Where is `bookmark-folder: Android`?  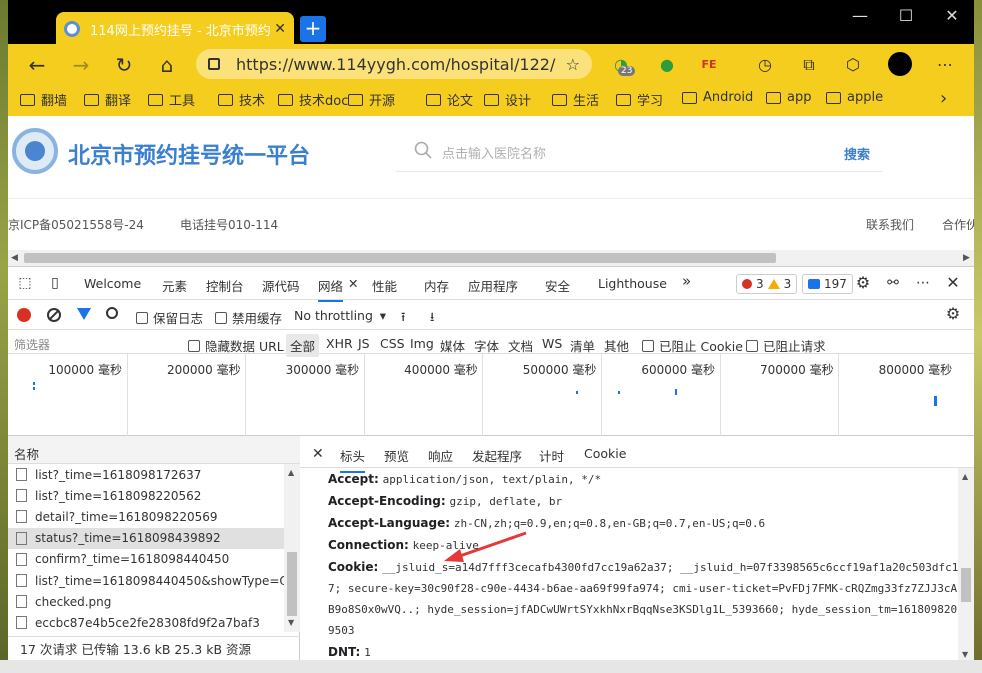
bookmark-folder: Android is located at coordinates (717, 97).